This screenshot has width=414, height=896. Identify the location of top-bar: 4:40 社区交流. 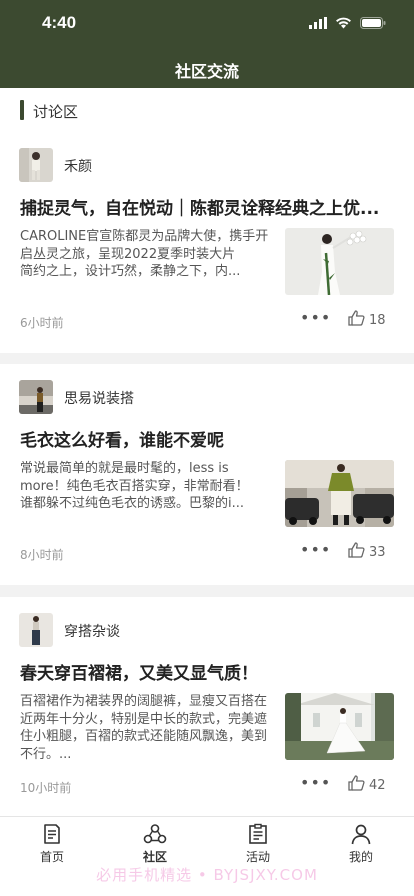
(207, 44).